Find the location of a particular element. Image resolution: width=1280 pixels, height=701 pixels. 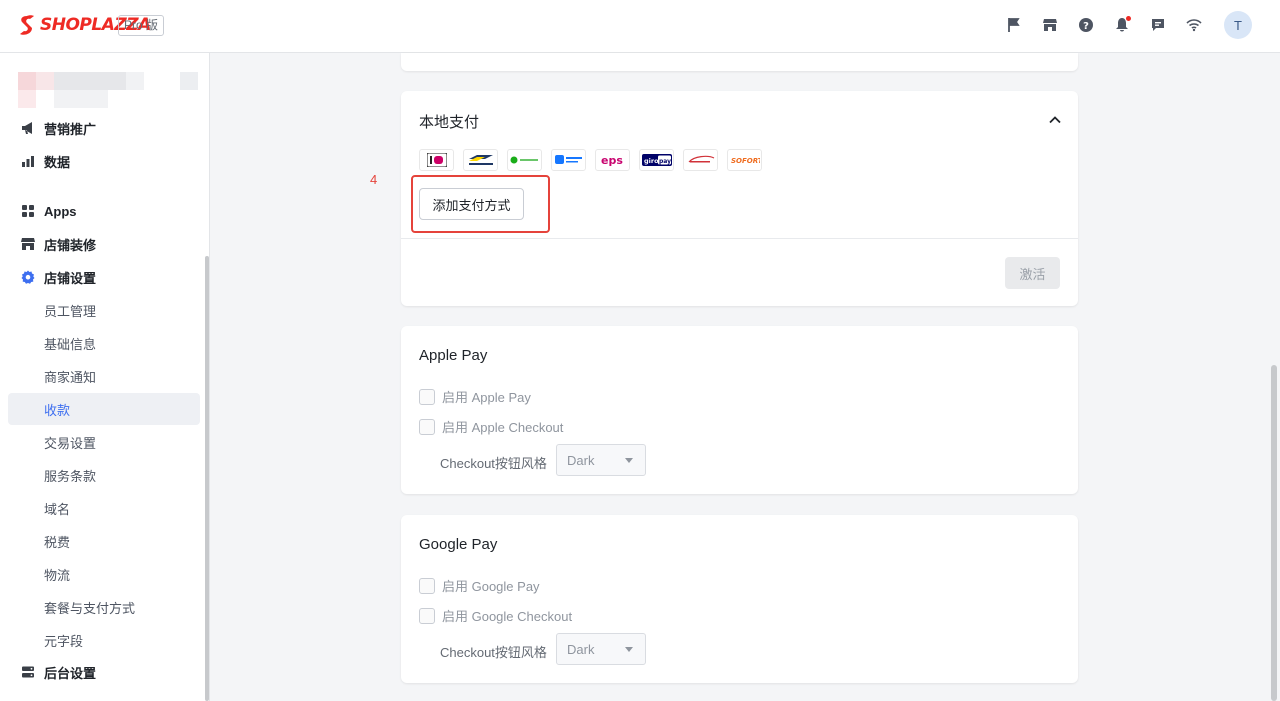

enable-apple-pay-row: 启用 Apple Pay is located at coordinates (475, 396).